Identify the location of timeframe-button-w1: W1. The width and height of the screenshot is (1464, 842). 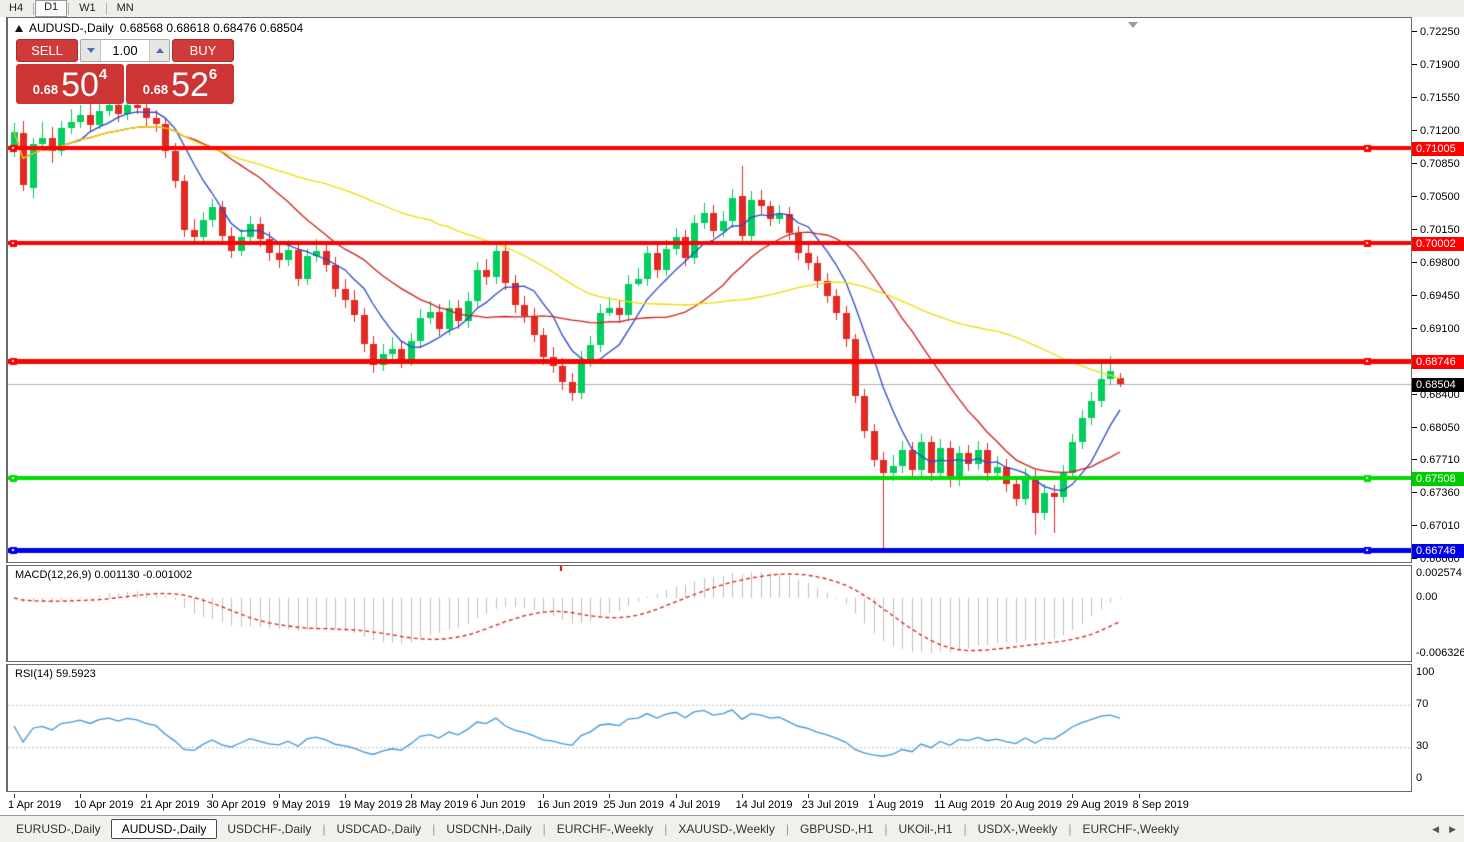
(87, 8).